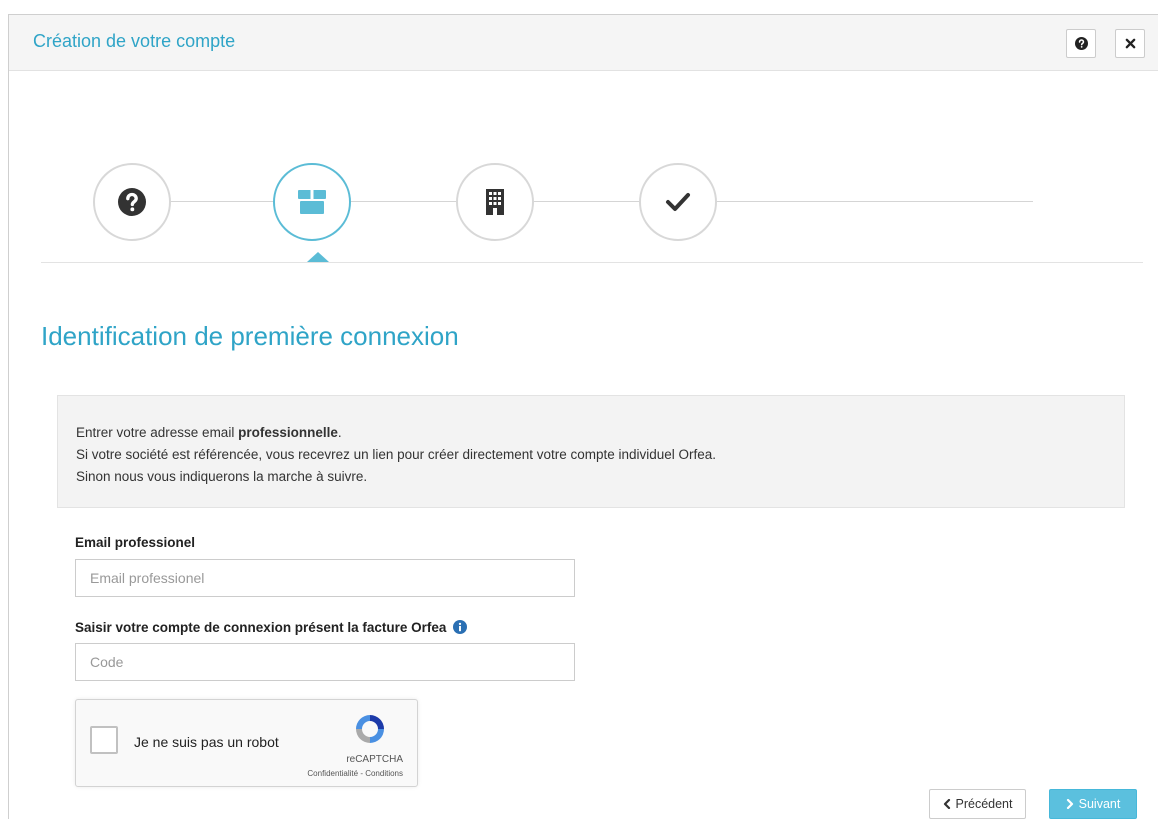 The image size is (1158, 819). Describe the element at coordinates (325, 662) in the screenshot. I see `code-field` at that location.